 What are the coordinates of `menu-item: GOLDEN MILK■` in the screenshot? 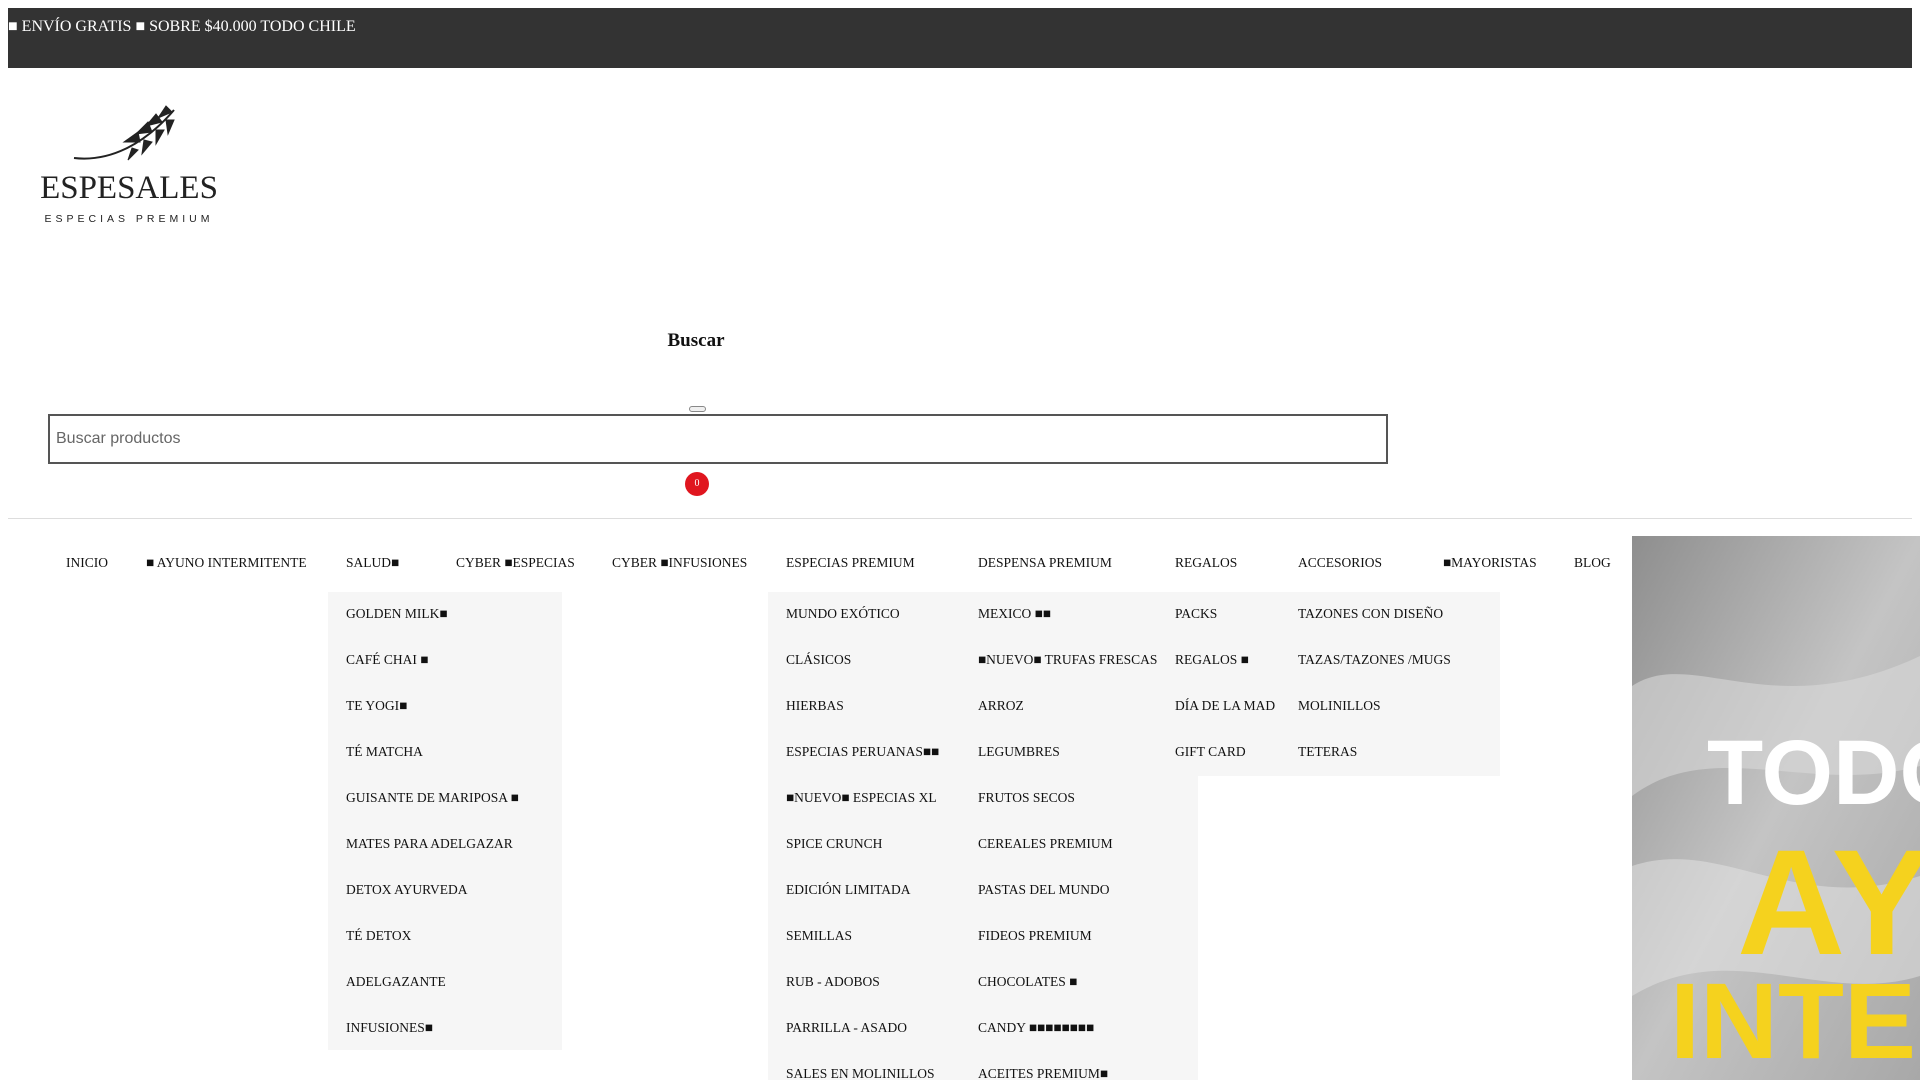 It's located at (397, 614).